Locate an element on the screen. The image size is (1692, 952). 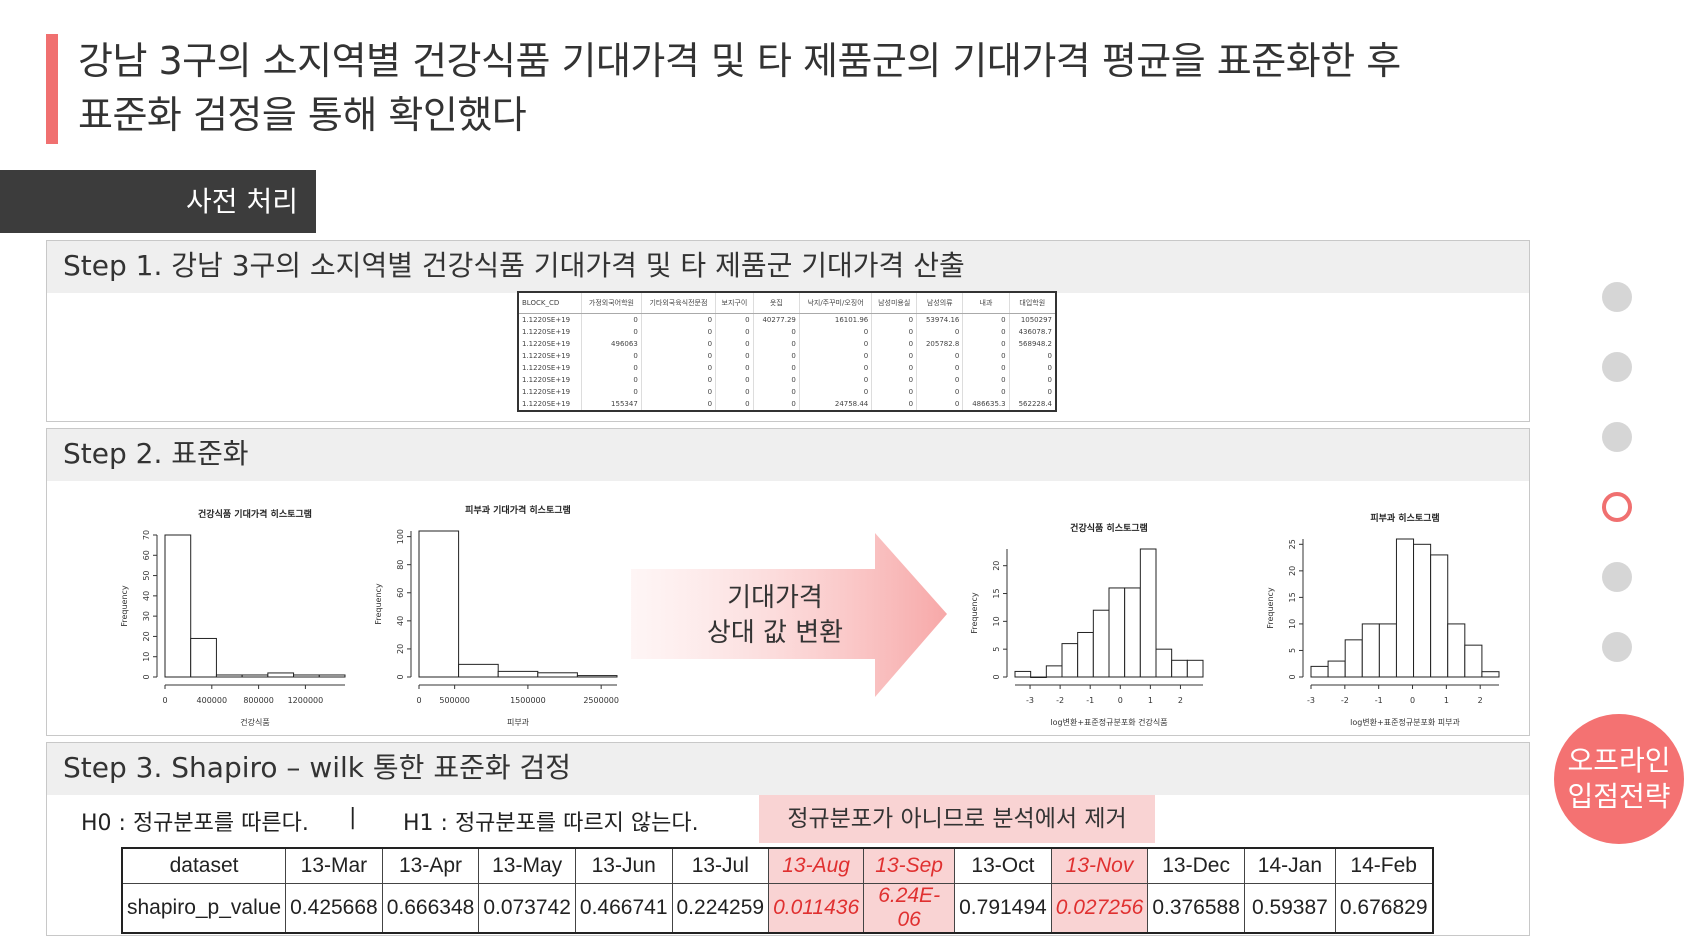
histogram-title: 건강식품 히스토그램 is located at coordinates (1109, 528).